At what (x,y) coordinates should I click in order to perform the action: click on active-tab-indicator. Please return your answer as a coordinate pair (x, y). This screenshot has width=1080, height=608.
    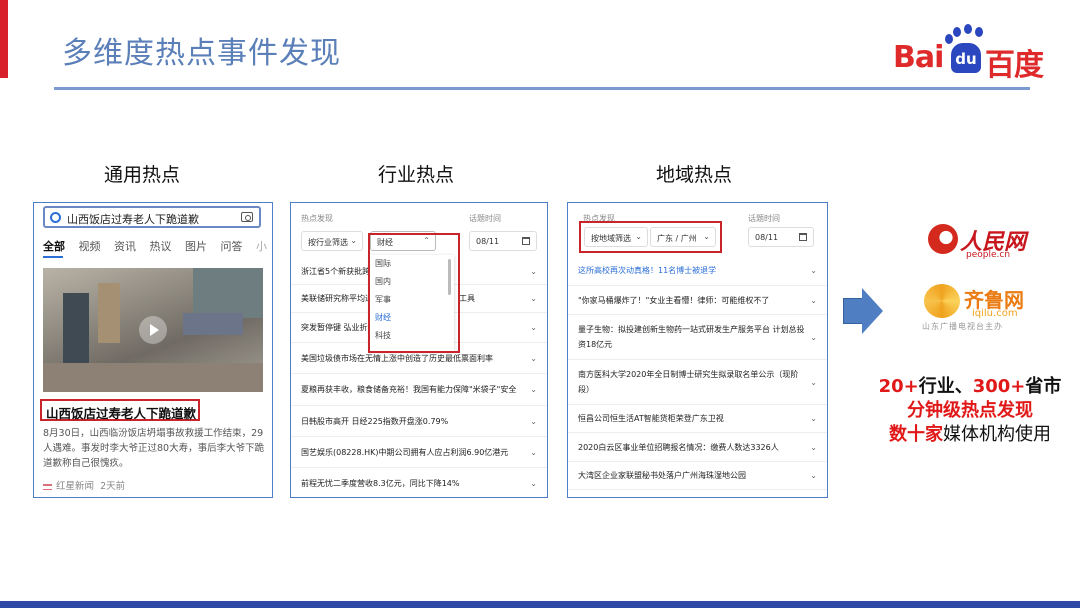
    Looking at the image, I should click on (53, 257).